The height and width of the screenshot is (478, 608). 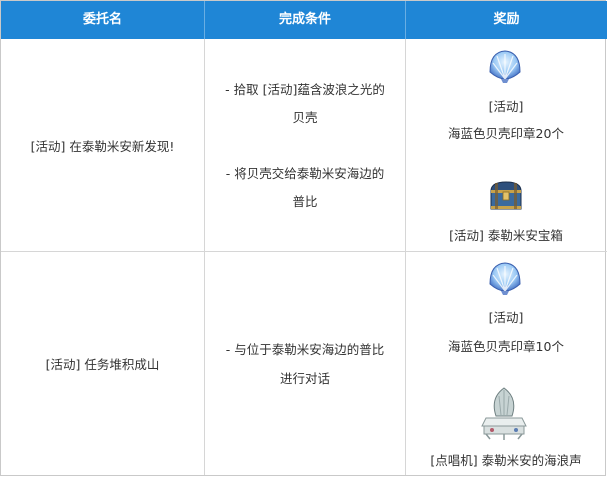 What do you see at coordinates (506, 19) in the screenshot?
I see `header-rewards: 奖励` at bounding box center [506, 19].